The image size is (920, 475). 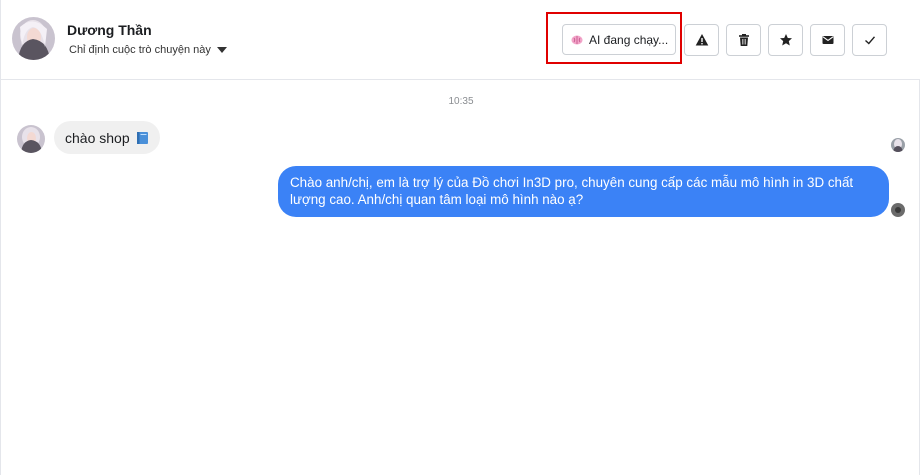 What do you see at coordinates (31, 139) in the screenshot?
I see `sender-avatar` at bounding box center [31, 139].